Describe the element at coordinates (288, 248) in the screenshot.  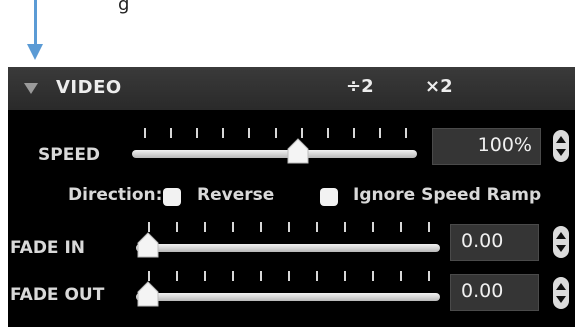
I see `fade-in-slider-track` at that location.